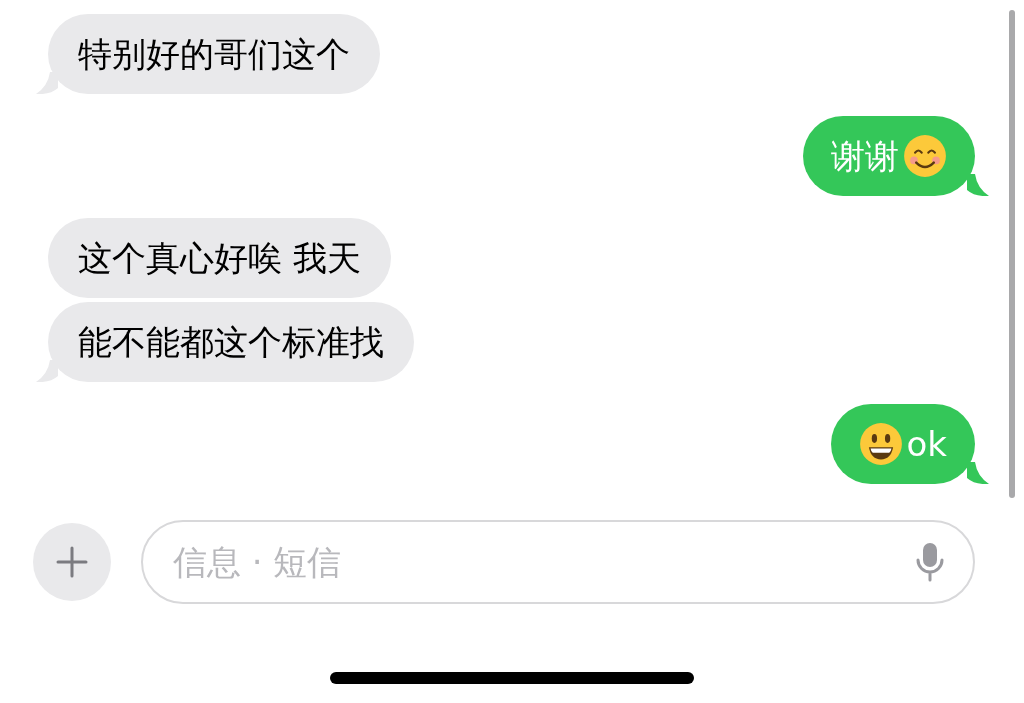 The height and width of the screenshot is (703, 1024). Describe the element at coordinates (543, 562) in the screenshot. I see `message-input: 信息 · 短信` at that location.